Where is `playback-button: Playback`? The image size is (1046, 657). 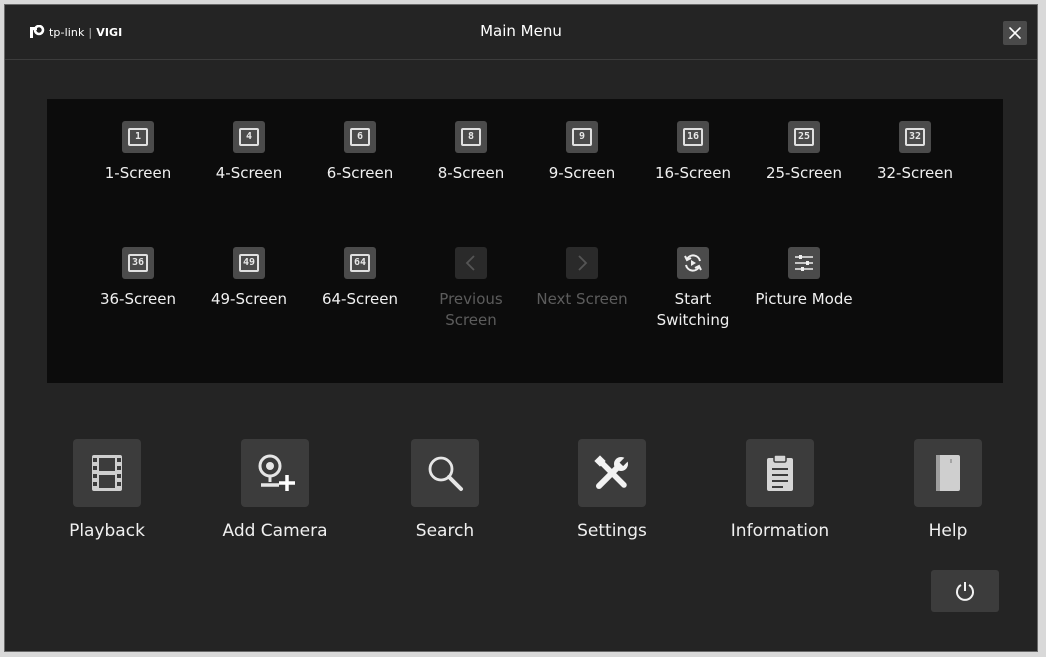 playback-button: Playback is located at coordinates (107, 490).